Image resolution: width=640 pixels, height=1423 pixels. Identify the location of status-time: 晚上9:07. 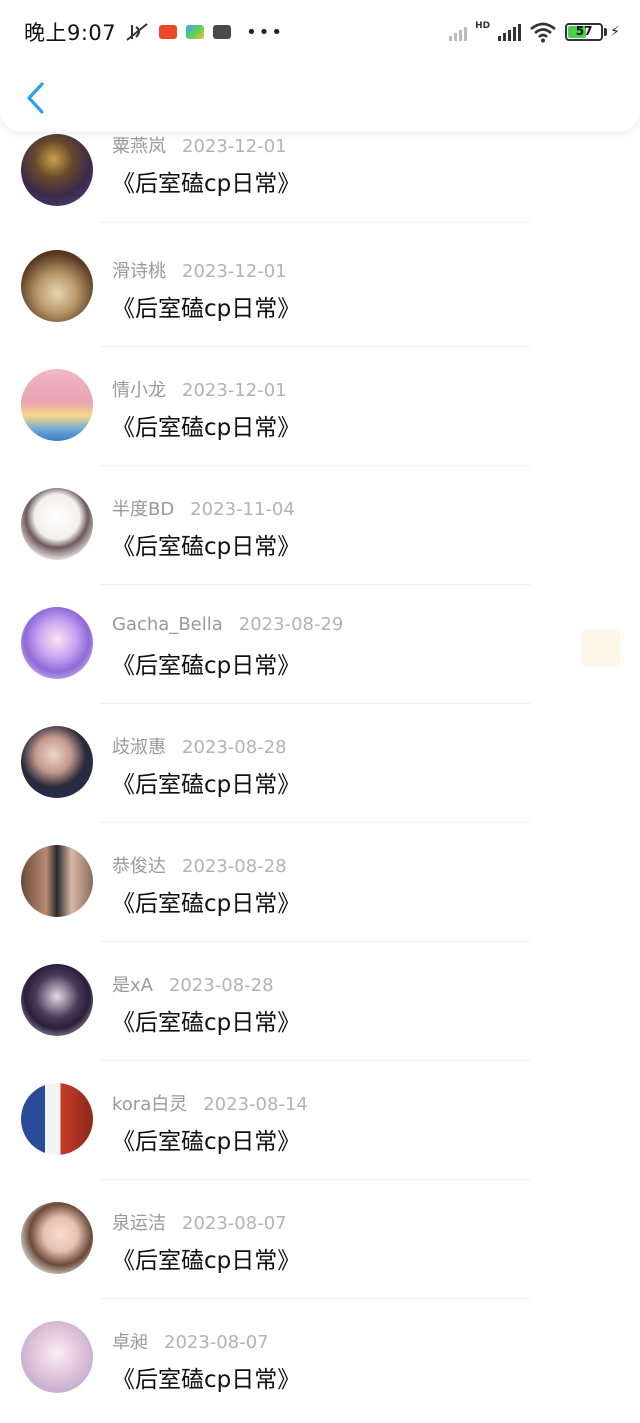
(70, 33).